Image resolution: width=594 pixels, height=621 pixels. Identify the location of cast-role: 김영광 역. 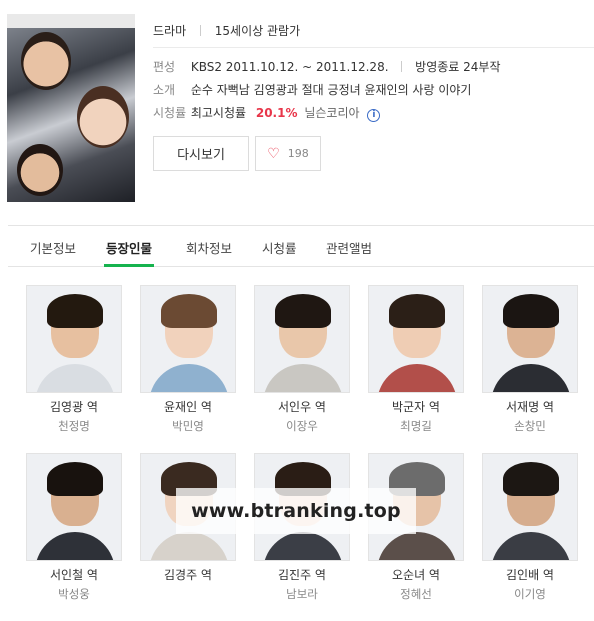
(74, 406).